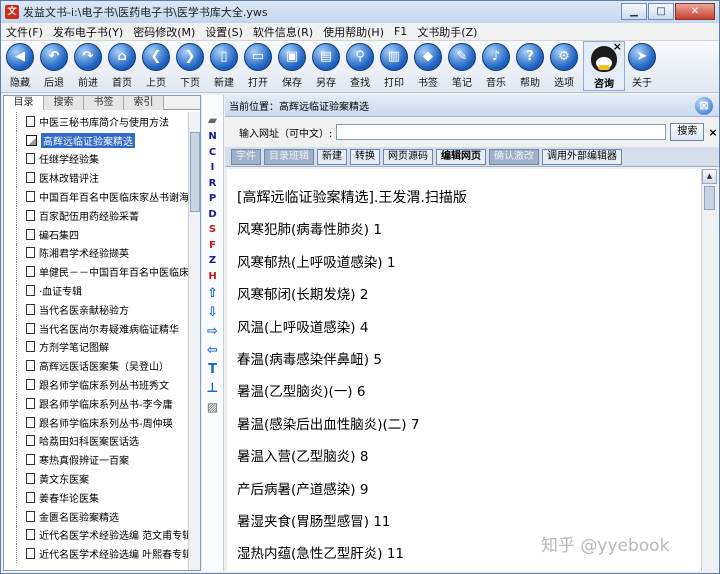 This screenshot has height=574, width=720. I want to click on tree-item: 黄文东医案, so click(96, 478).